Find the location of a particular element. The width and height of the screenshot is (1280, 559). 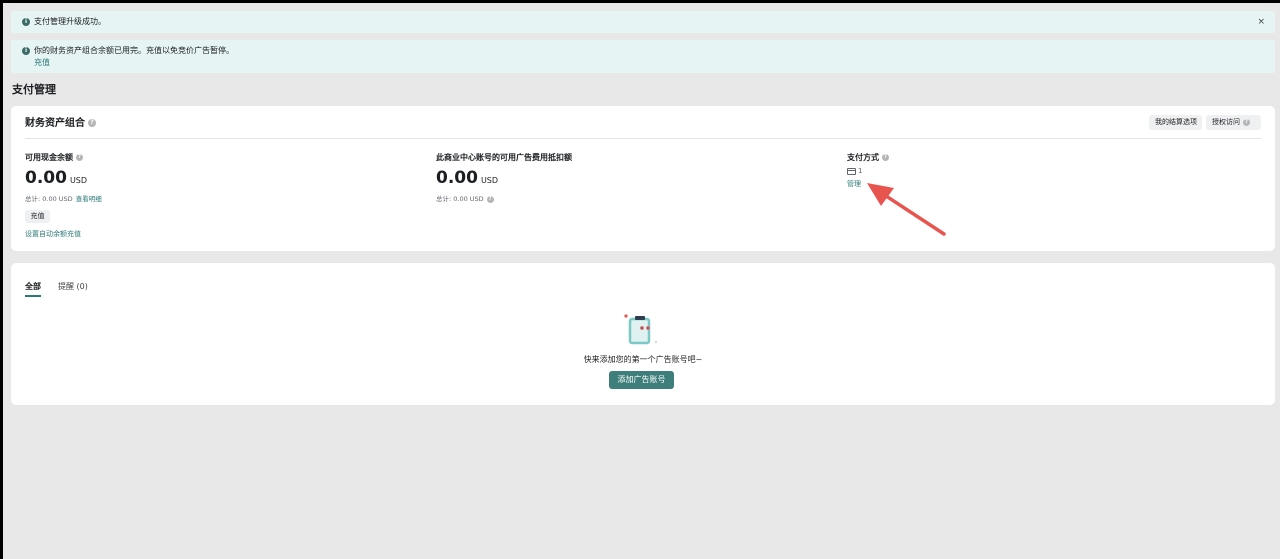

view-details-link: 查看明细 is located at coordinates (89, 199).